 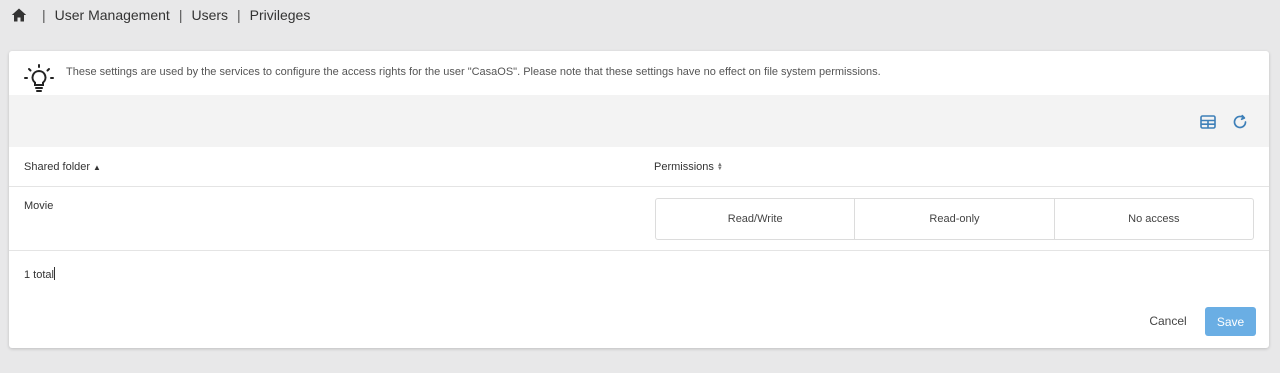 What do you see at coordinates (57, 167) in the screenshot?
I see `column-label: Shared folder` at bounding box center [57, 167].